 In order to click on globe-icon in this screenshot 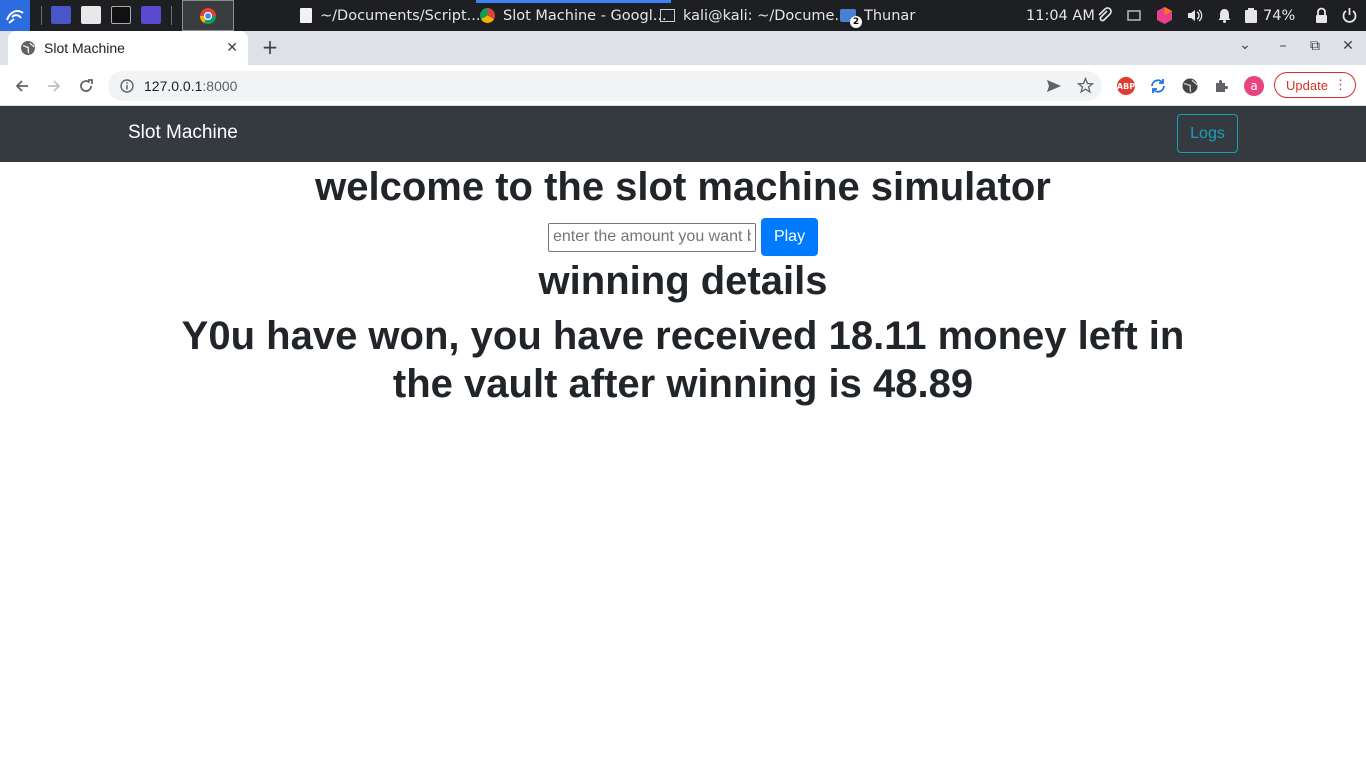, I will do `click(28, 48)`.